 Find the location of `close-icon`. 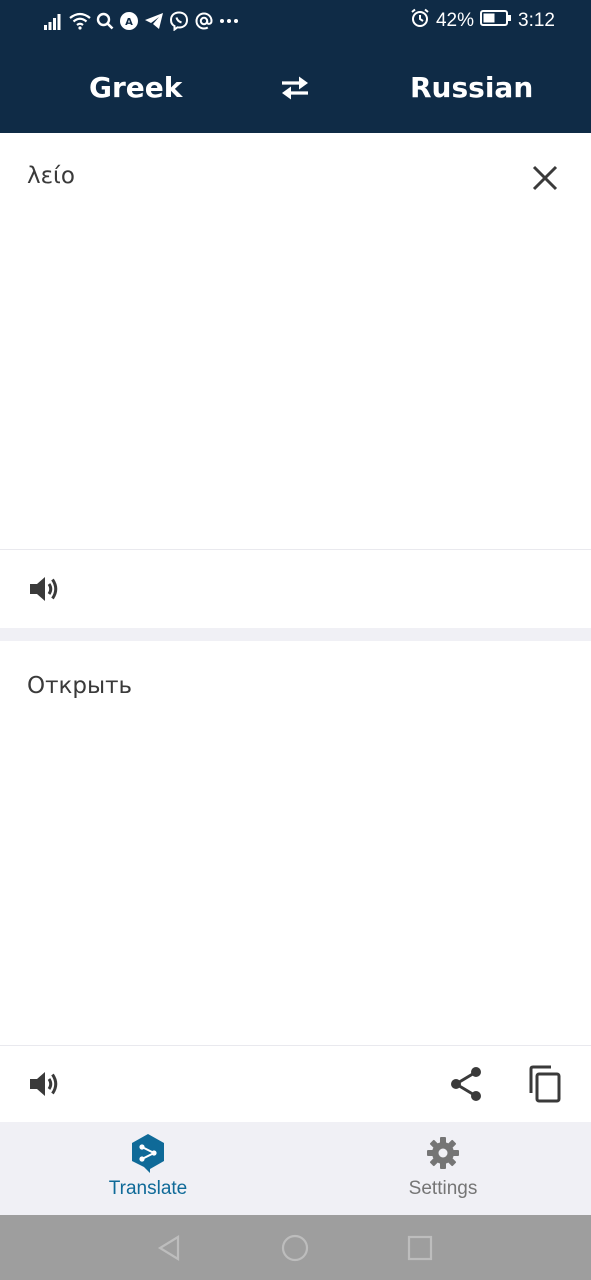

close-icon is located at coordinates (545, 178).